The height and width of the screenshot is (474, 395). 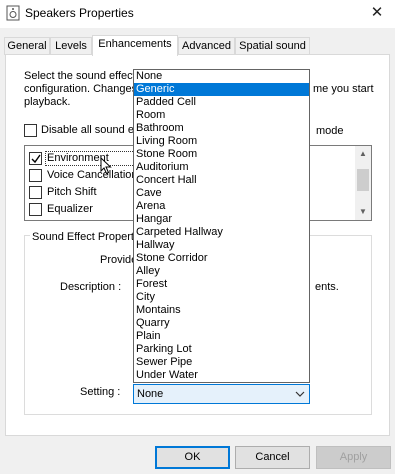 I want to click on apply-button: Apply, so click(x=353, y=457).